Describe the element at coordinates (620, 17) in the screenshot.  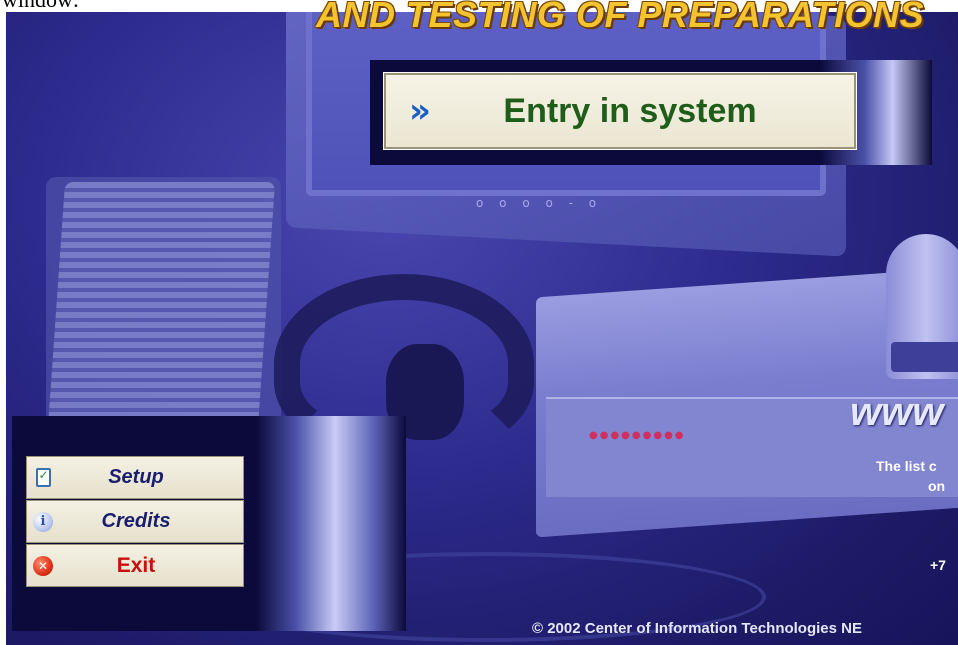
I see `page-title: AND TESTING OF PREPARATIONS` at that location.